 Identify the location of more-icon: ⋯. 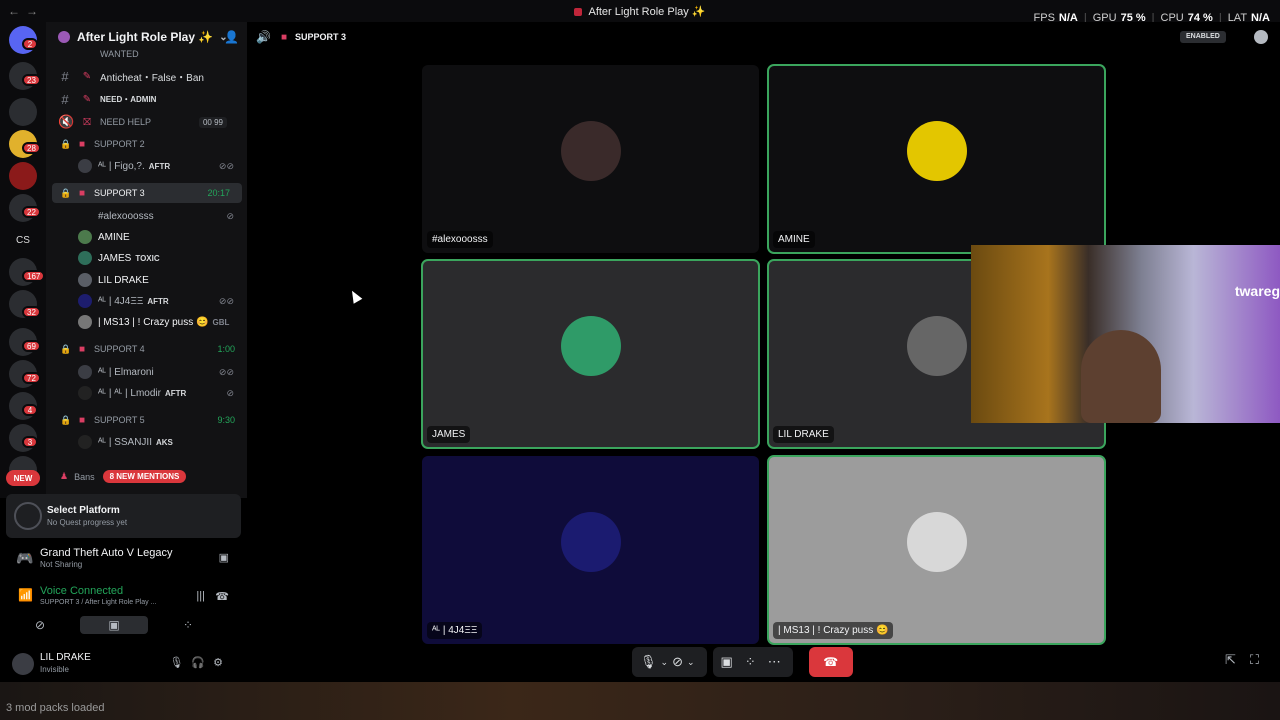
(774, 662).